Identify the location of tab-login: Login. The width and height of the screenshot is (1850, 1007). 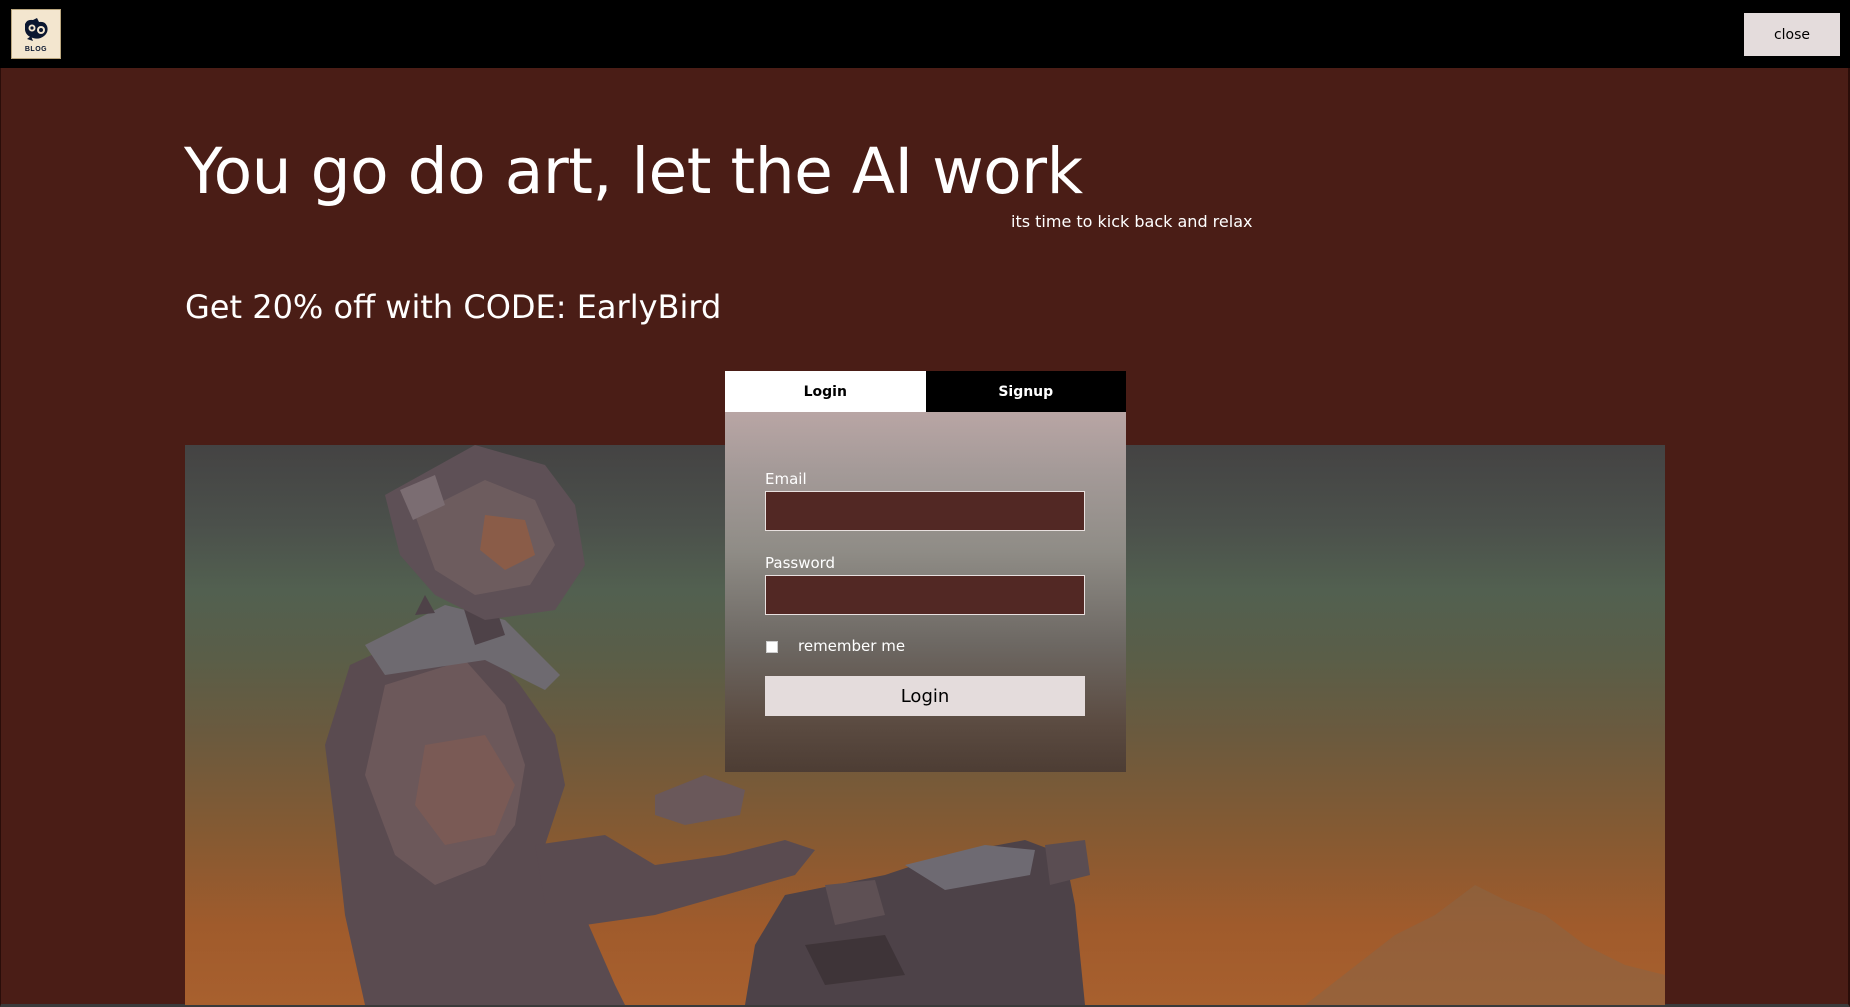
(825, 391).